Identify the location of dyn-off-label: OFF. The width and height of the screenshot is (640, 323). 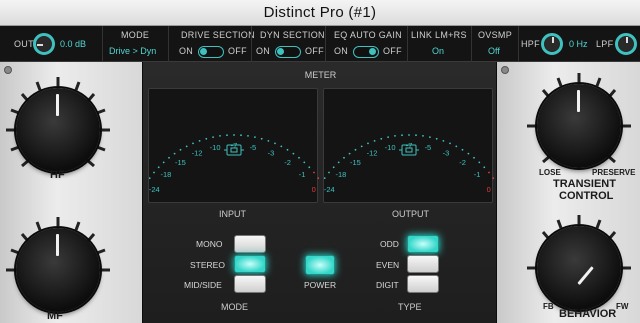
(314, 51).